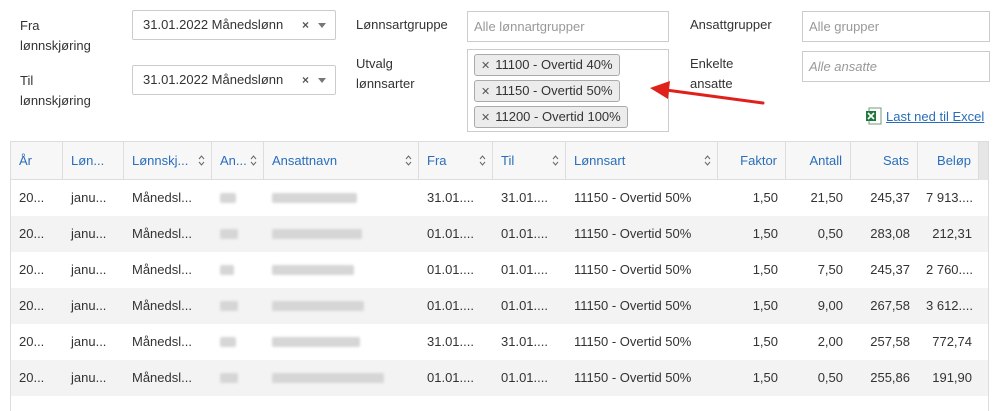 The width and height of the screenshot is (999, 411). I want to click on column-header-lonnsart: Lønnsart, so click(642, 160).